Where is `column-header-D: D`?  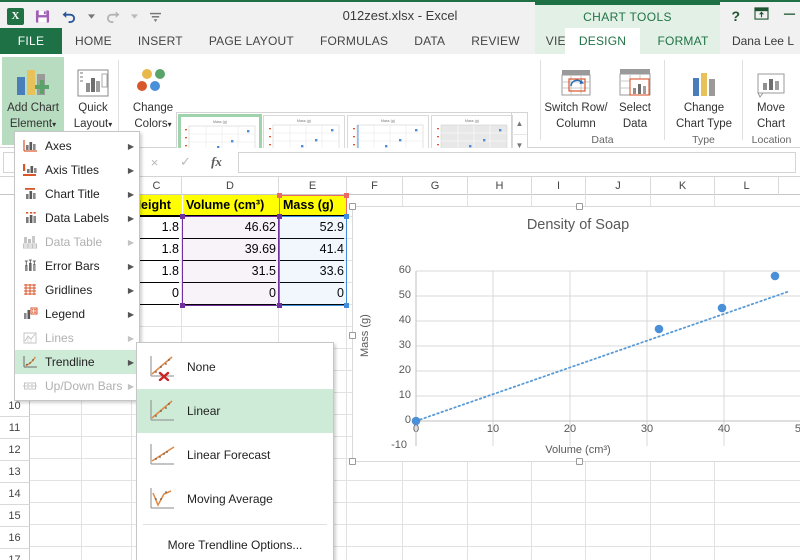 column-header-D: D is located at coordinates (230, 186).